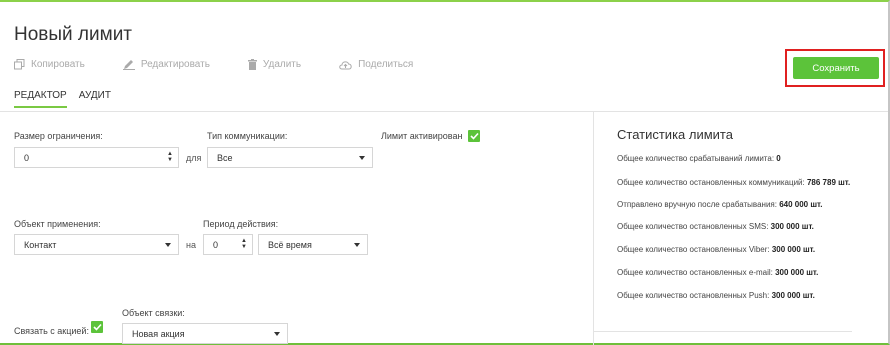  What do you see at coordinates (40, 98) in the screenshot?
I see `tab-editor: РЕДАКТОР` at bounding box center [40, 98].